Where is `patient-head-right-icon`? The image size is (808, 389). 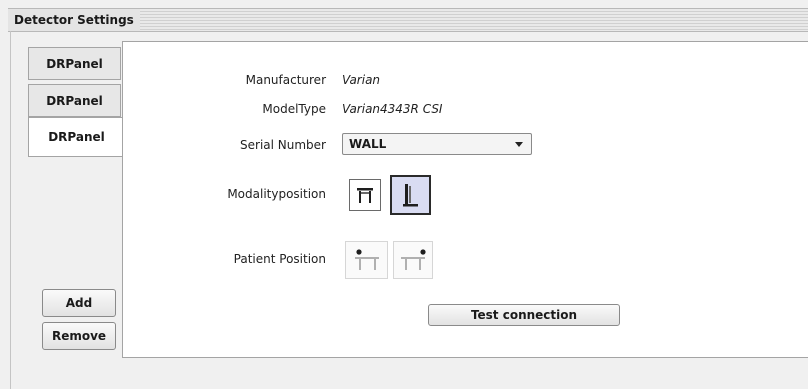
patient-head-right-icon is located at coordinates (413, 259).